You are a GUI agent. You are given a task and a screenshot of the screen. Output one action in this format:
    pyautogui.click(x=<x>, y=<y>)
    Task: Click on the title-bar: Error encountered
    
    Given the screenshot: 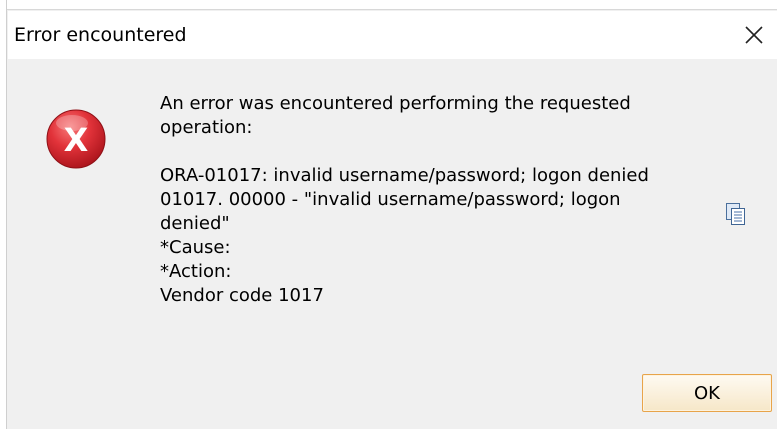 What is the action you would take?
    pyautogui.click(x=392, y=35)
    